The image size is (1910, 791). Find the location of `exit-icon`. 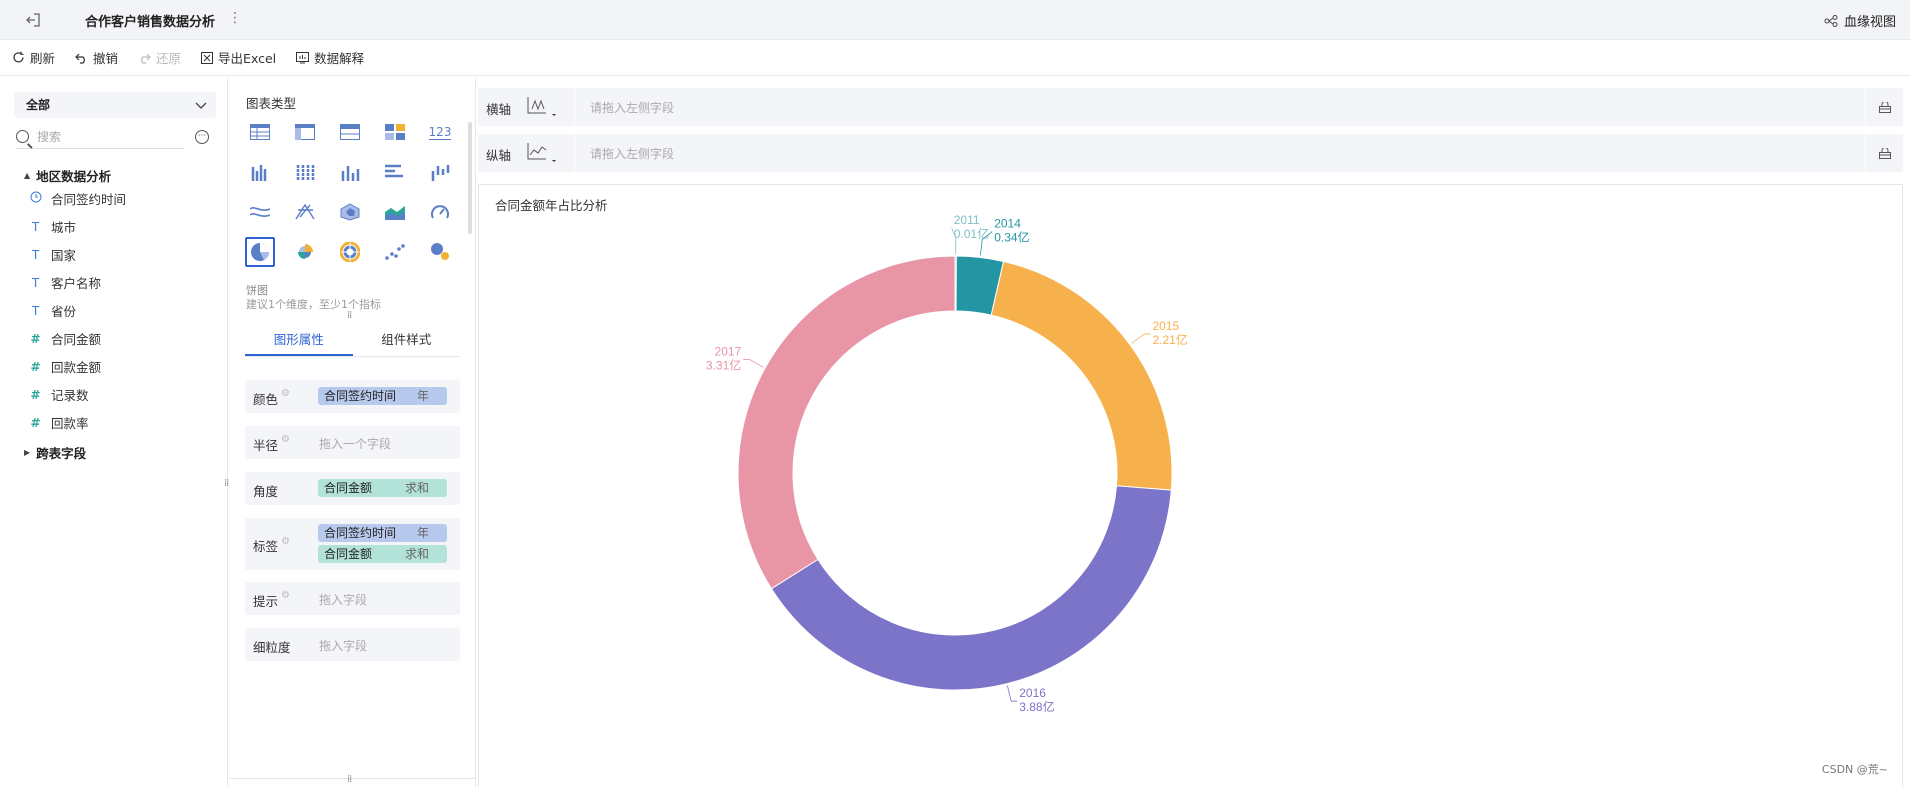

exit-icon is located at coordinates (33, 20).